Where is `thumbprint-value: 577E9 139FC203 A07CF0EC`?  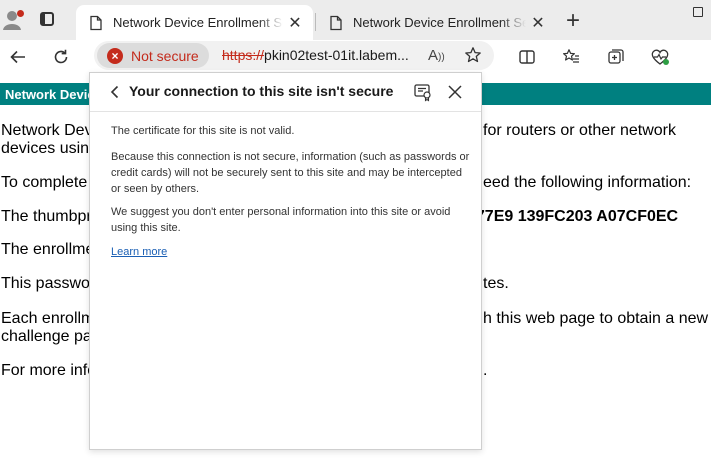
thumbprint-value: 577E9 139FC203 A07CF0EC is located at coordinates (573, 216).